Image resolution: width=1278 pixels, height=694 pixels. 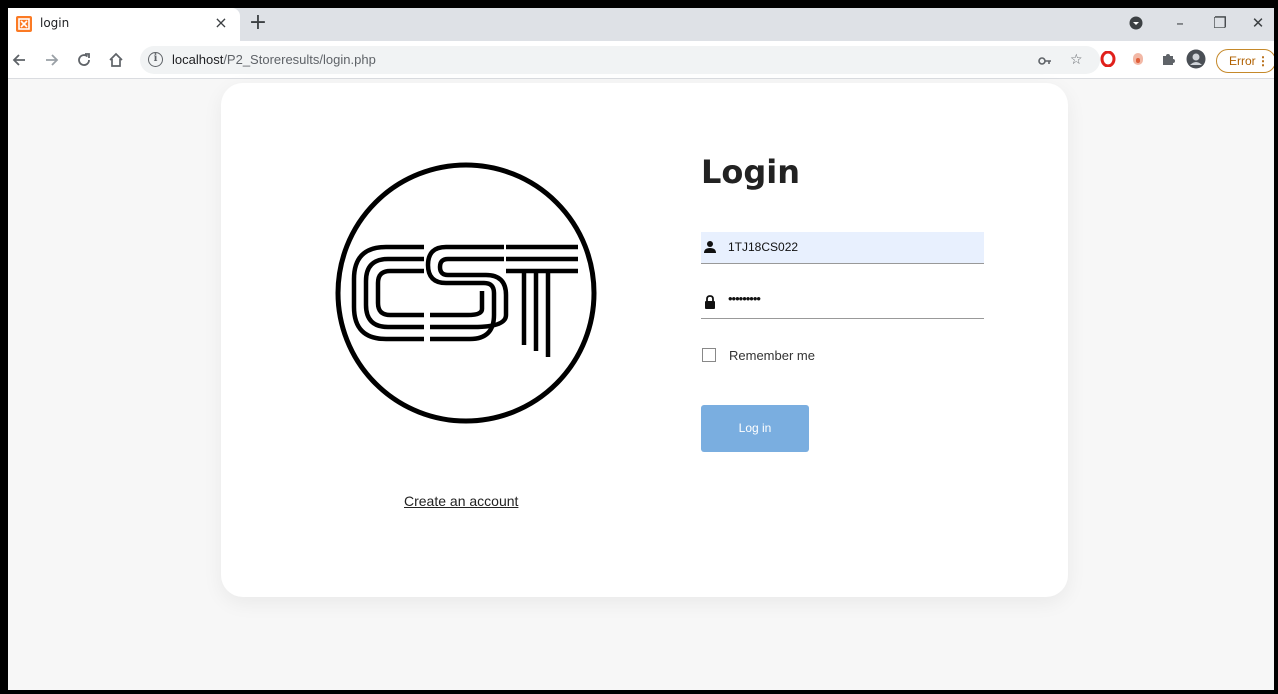 I want to click on profile-menu-icon, so click(x=1136, y=23).